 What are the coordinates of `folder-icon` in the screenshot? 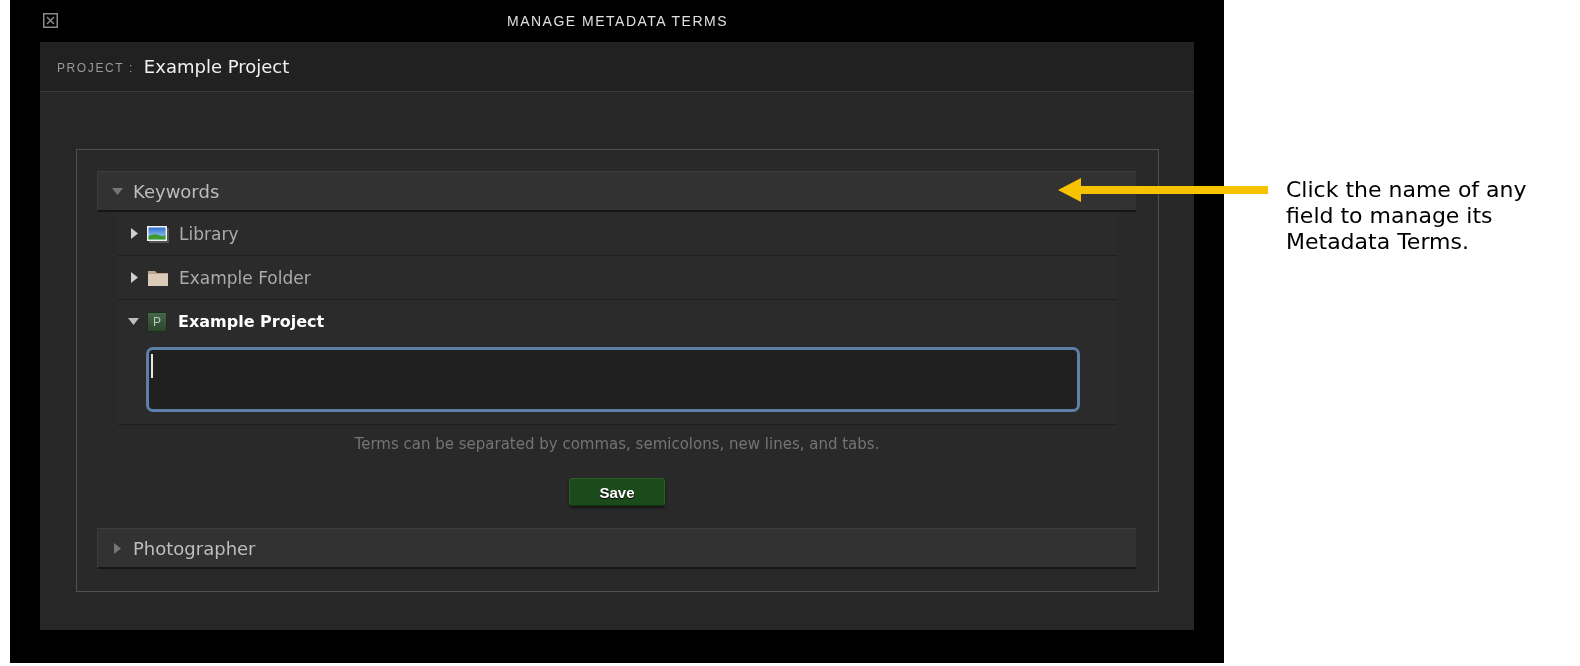 It's located at (158, 277).